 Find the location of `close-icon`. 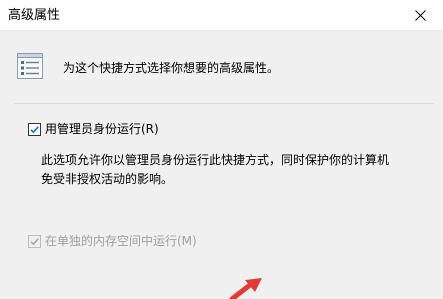

close-icon is located at coordinates (420, 15).